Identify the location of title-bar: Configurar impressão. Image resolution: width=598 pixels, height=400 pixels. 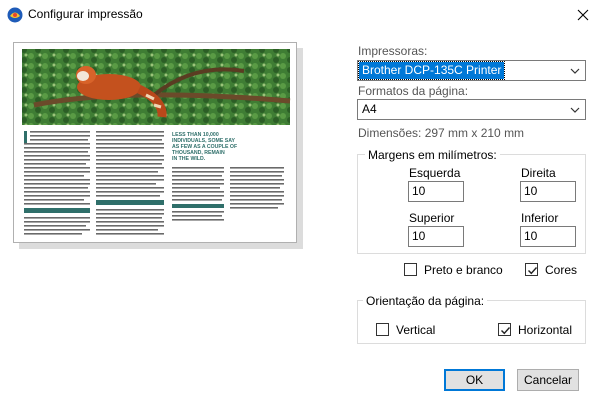
(299, 15).